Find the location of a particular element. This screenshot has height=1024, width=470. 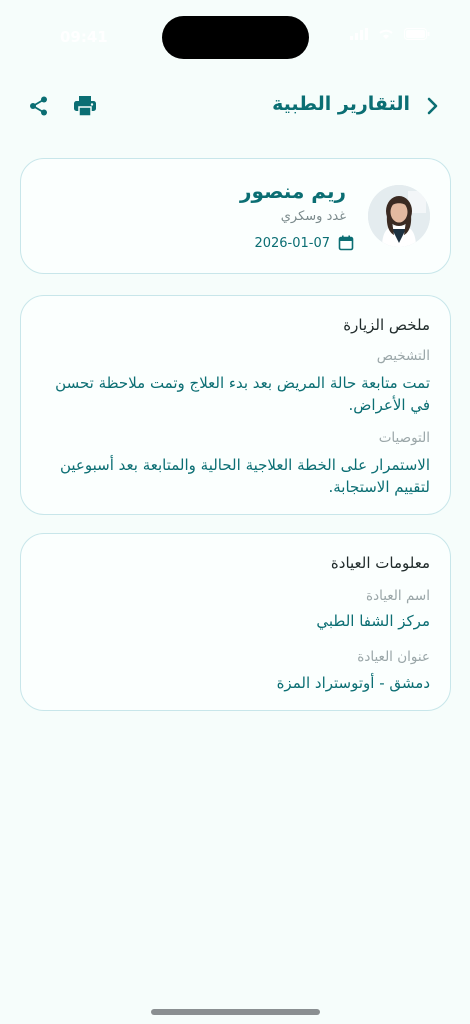

wifi-icon is located at coordinates (386, 36).